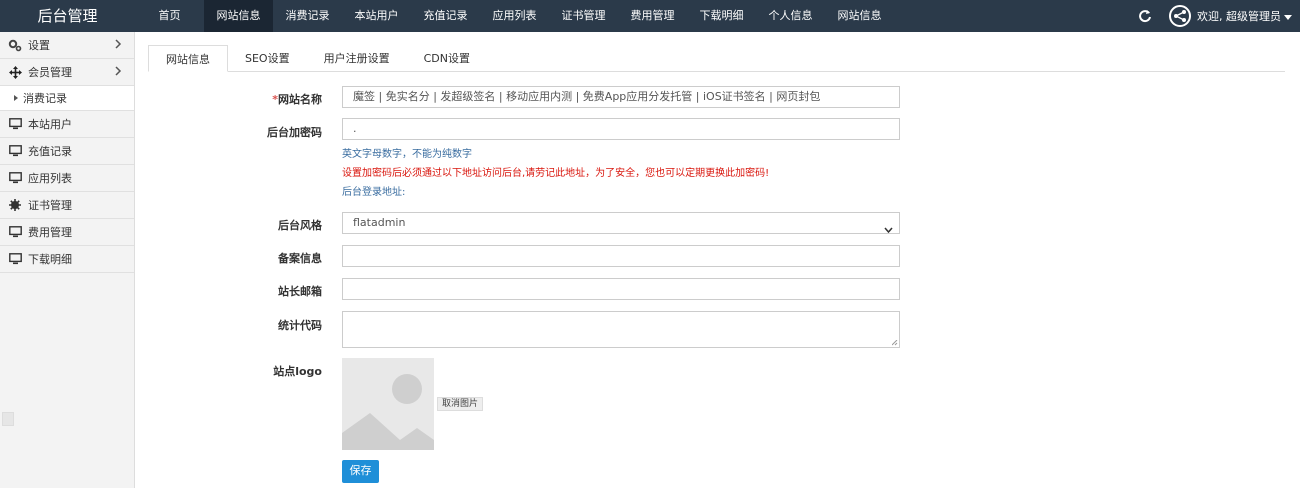 The height and width of the screenshot is (488, 1300). I want to click on sidebar-item-members: 会员管理, so click(67, 72).